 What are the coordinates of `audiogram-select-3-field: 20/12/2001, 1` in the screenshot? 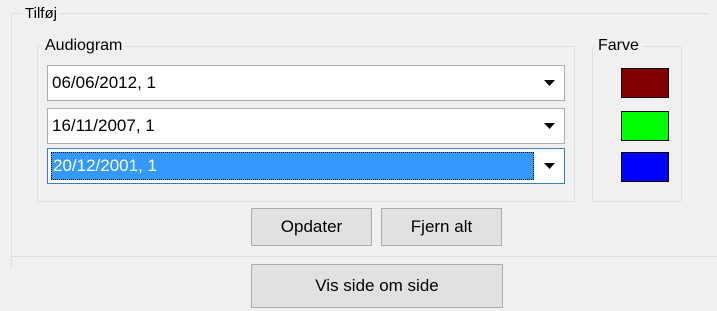 It's located at (291, 166).